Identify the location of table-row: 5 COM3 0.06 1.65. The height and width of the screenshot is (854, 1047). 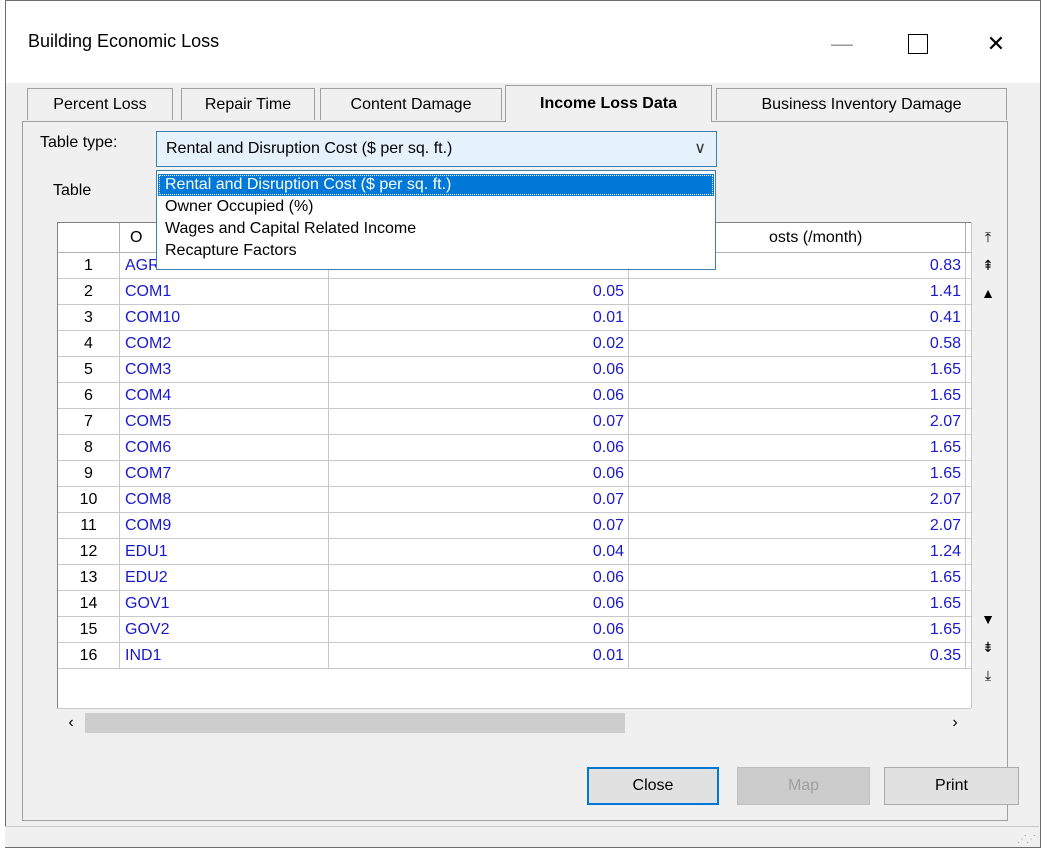
(529, 370).